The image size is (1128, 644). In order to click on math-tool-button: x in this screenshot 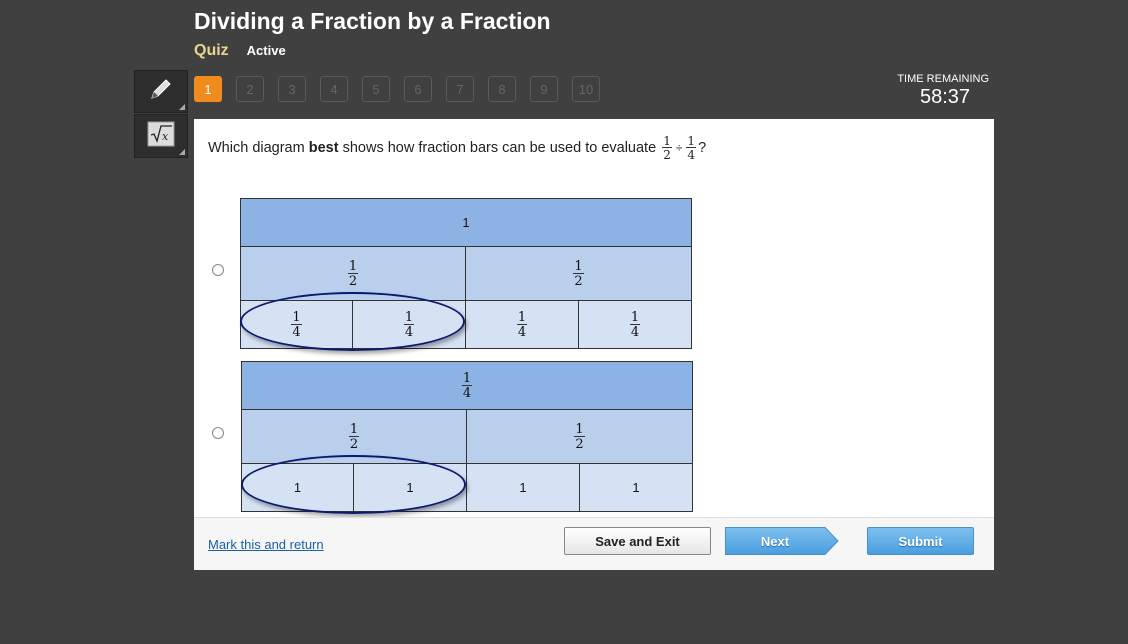, I will do `click(161, 136)`.